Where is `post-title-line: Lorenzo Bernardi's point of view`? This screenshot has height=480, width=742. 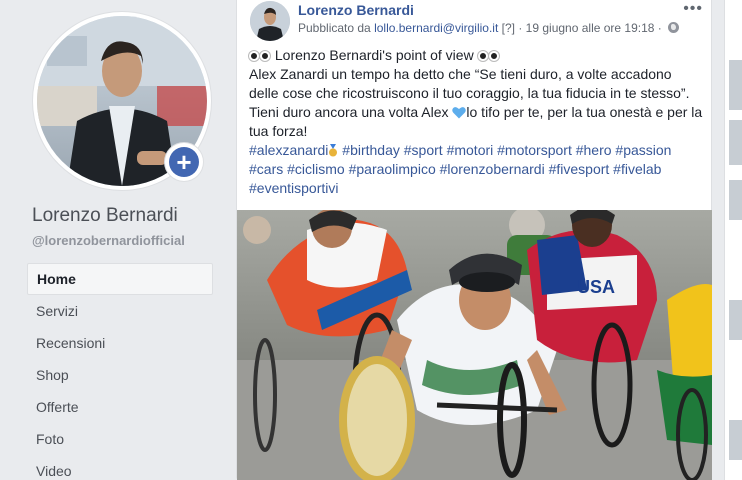 post-title-line: Lorenzo Bernardi's point of view is located at coordinates (476, 55).